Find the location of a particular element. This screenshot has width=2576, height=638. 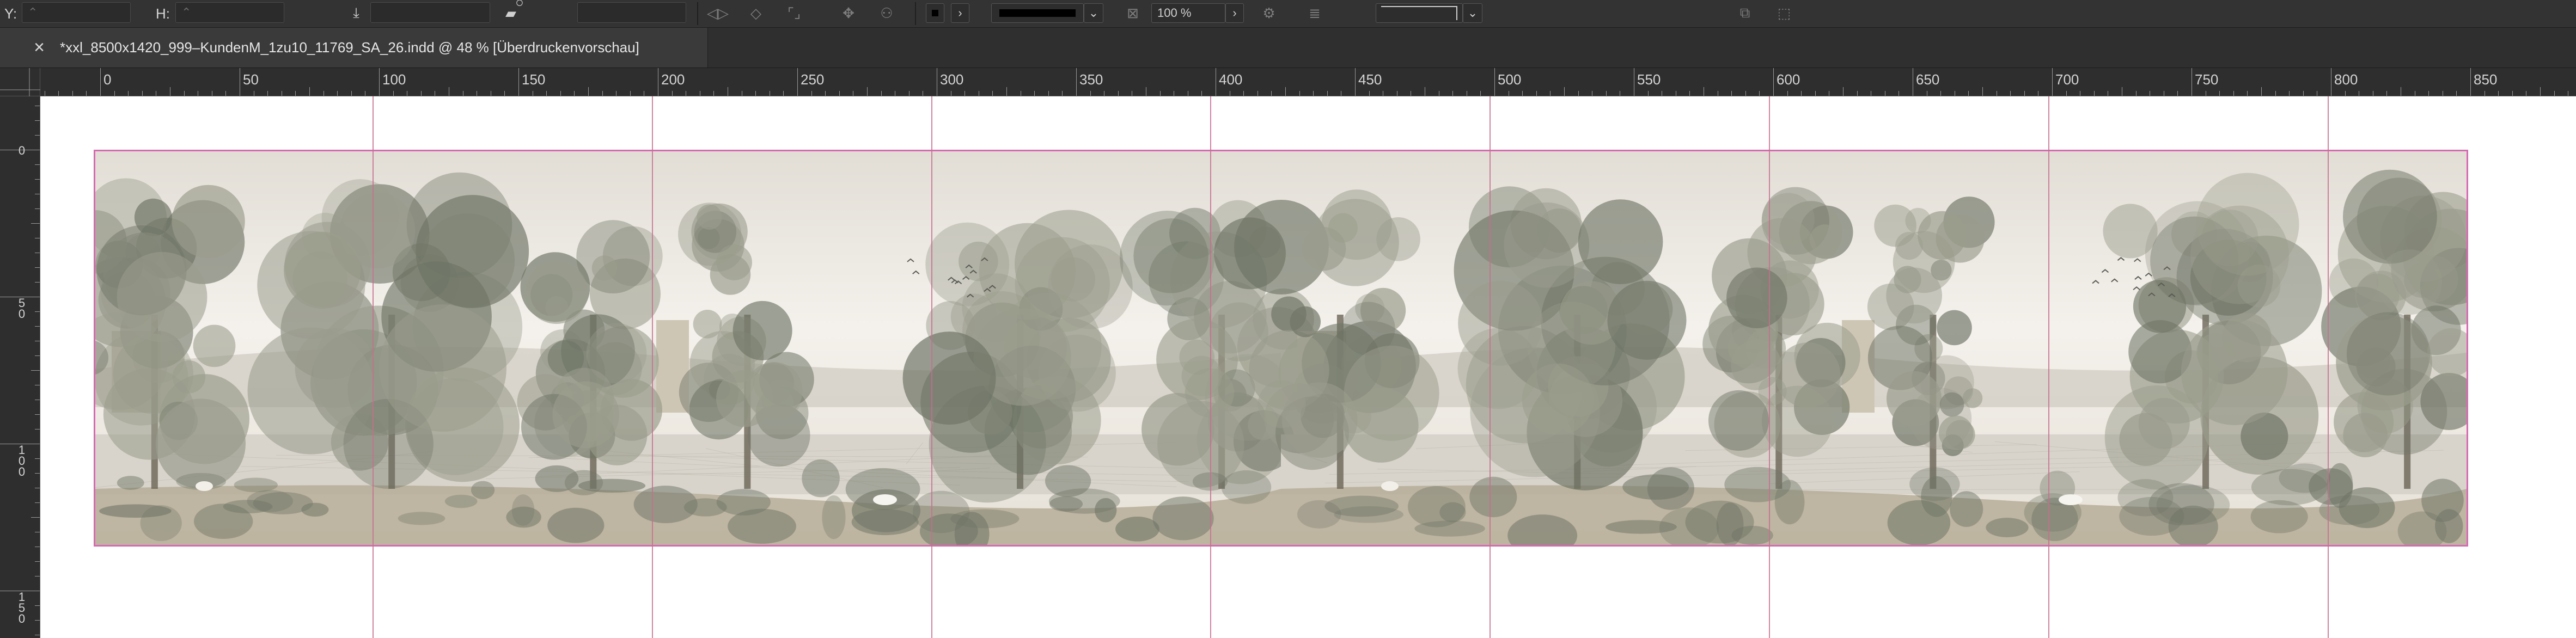

ruler-label: 350 is located at coordinates (1091, 79).